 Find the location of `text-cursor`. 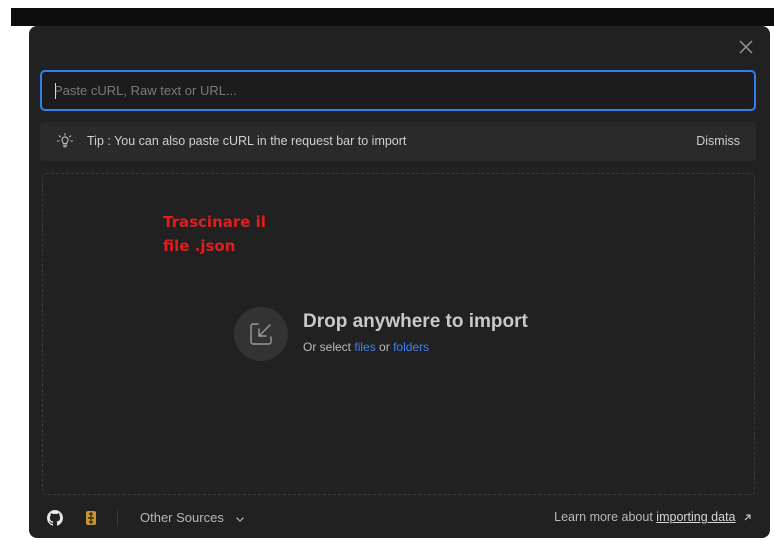

text-cursor is located at coordinates (55, 91).